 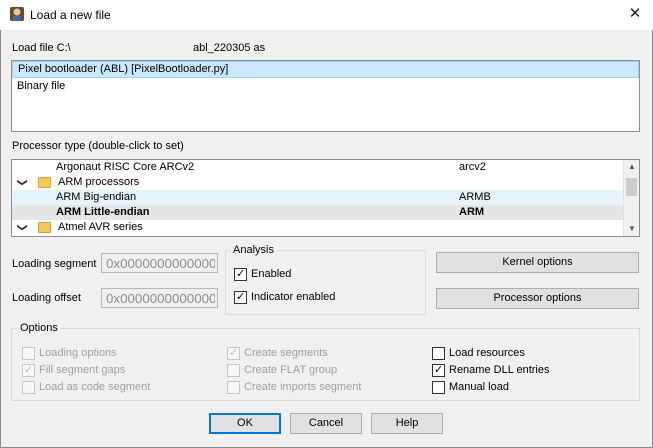 What do you see at coordinates (103, 212) in the screenshot?
I see `processor-name: ARM Little-endian` at bounding box center [103, 212].